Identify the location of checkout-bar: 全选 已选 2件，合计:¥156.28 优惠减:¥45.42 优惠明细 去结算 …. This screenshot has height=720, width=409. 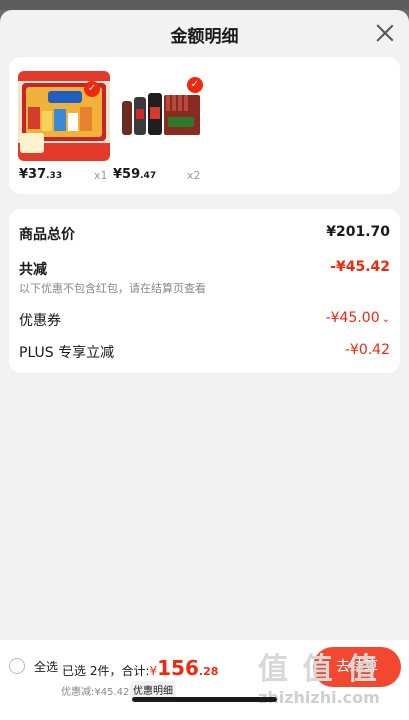
(204, 680).